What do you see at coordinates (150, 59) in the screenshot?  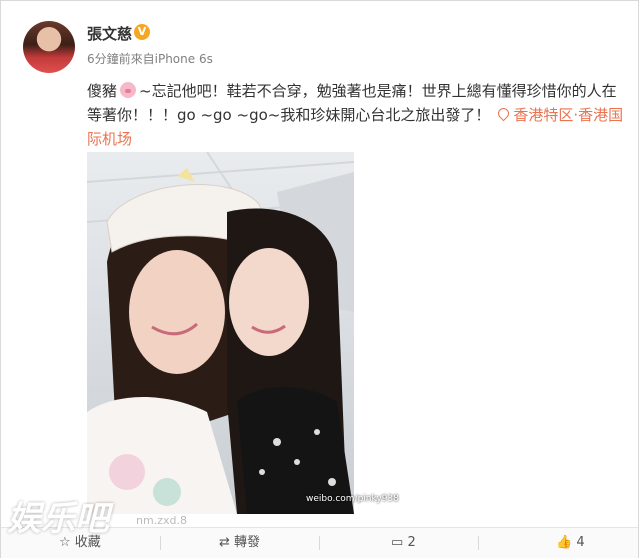 I see `post-meta: 6分鐘前來自iPhone 6s` at bounding box center [150, 59].